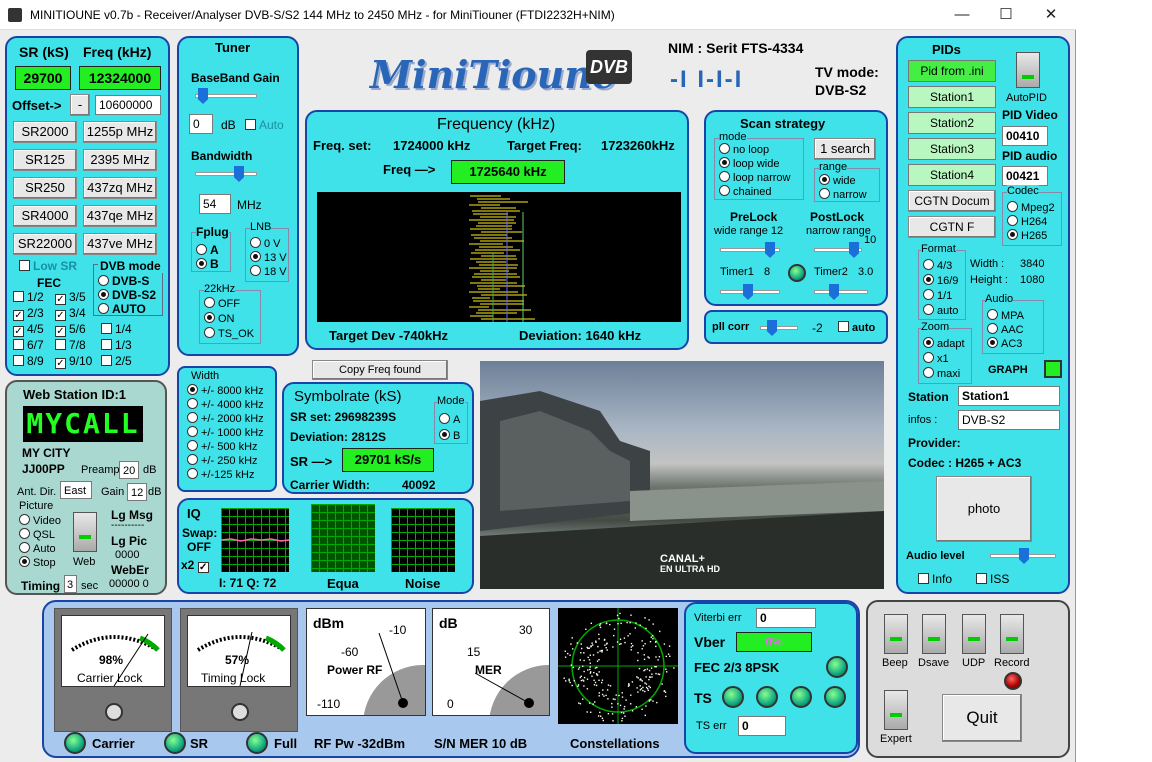  What do you see at coordinates (937, 265) in the screenshot?
I see `format-43-radio: 4/3` at bounding box center [937, 265].